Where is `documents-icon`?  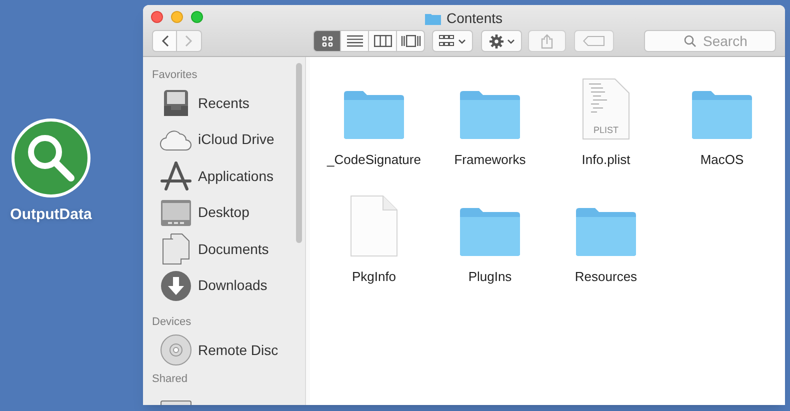 documents-icon is located at coordinates (175, 249).